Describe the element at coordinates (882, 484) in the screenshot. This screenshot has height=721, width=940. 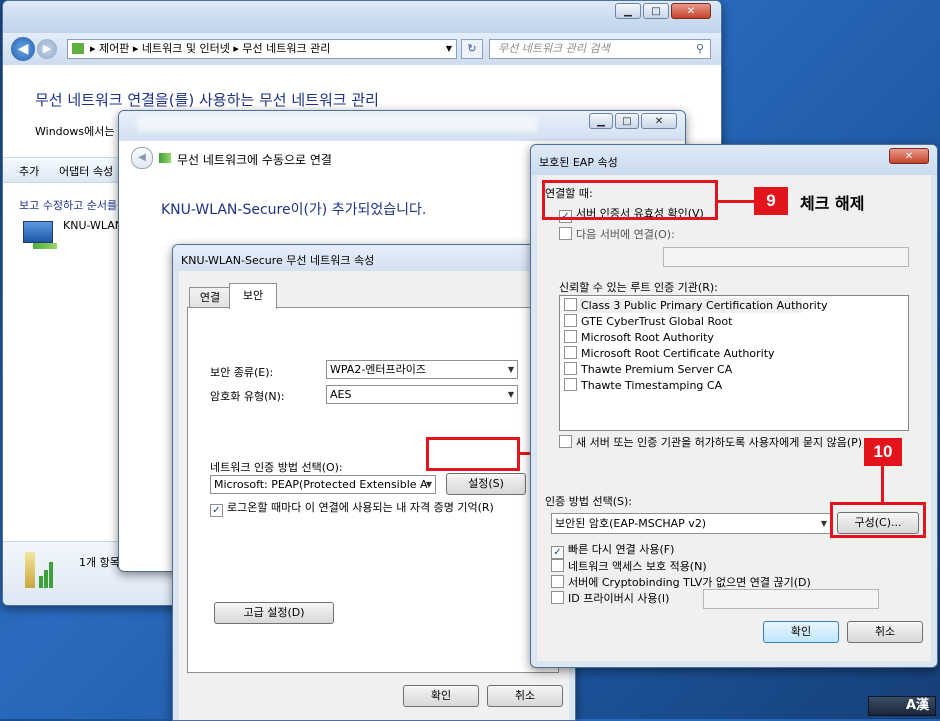
I see `annotation-10-connector` at that location.